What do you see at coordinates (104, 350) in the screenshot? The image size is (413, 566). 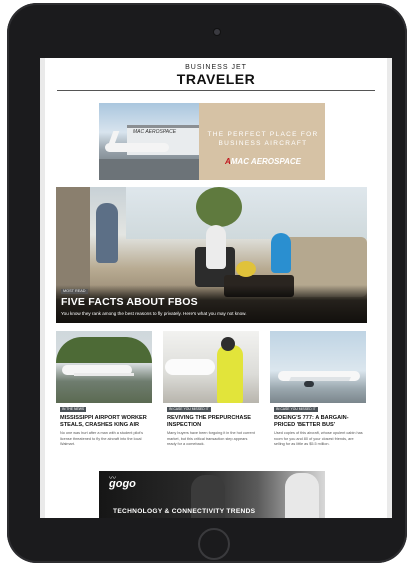 I see `card-image-trees` at bounding box center [104, 350].